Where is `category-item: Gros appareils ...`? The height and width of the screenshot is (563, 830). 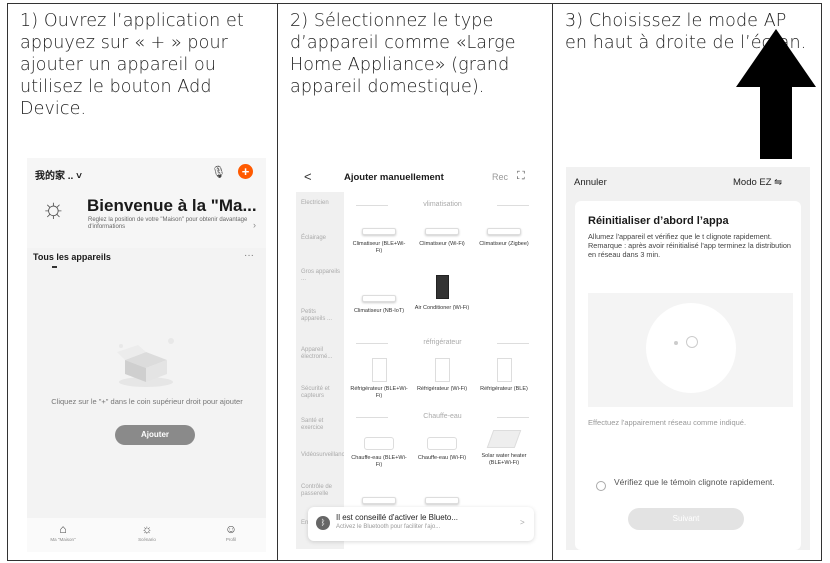
category-item: Gros appareils ... is located at coordinates (321, 276).